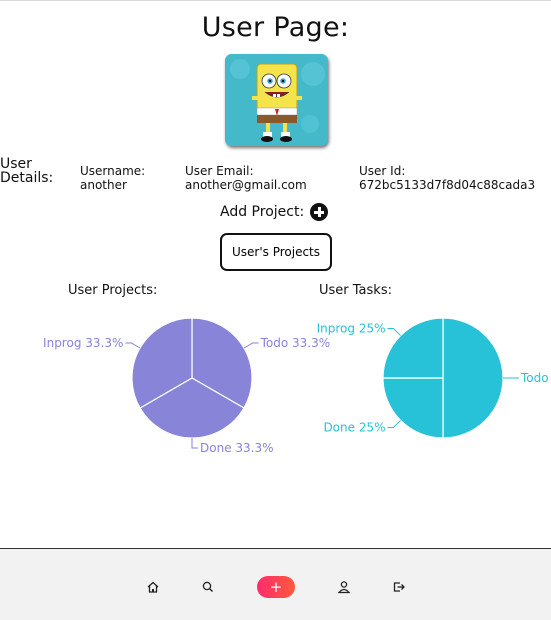 This screenshot has width=551, height=620. What do you see at coordinates (351, 329) in the screenshot?
I see `pie-label-inprog: Inprog 25%` at bounding box center [351, 329].